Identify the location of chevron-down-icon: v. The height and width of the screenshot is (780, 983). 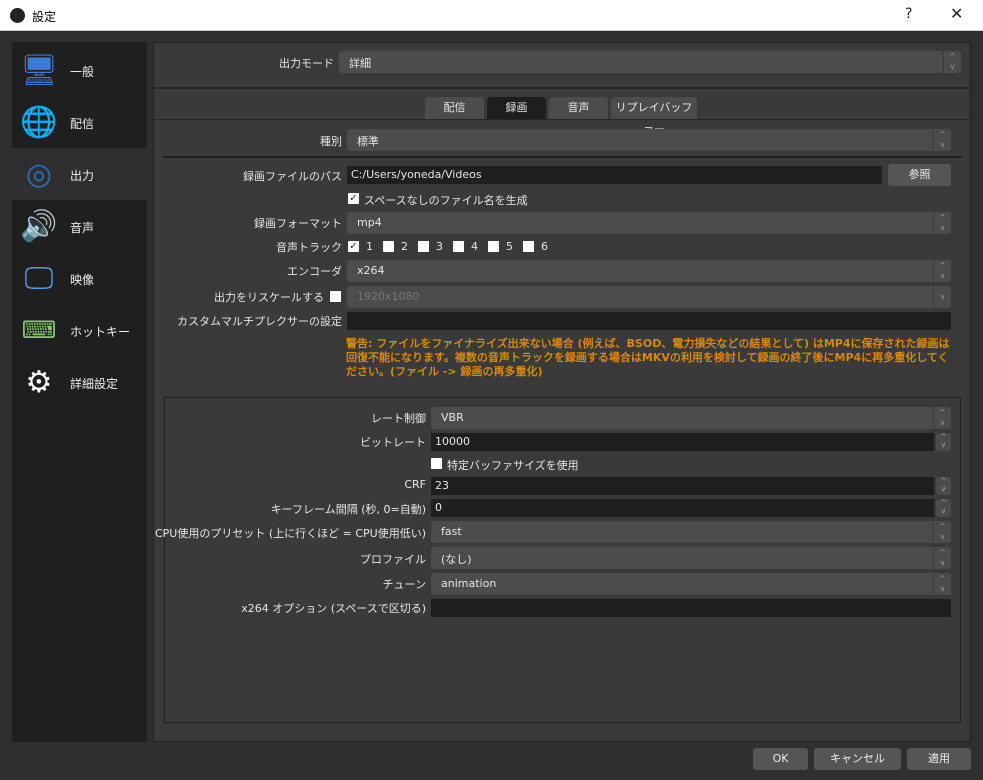
(942, 297).